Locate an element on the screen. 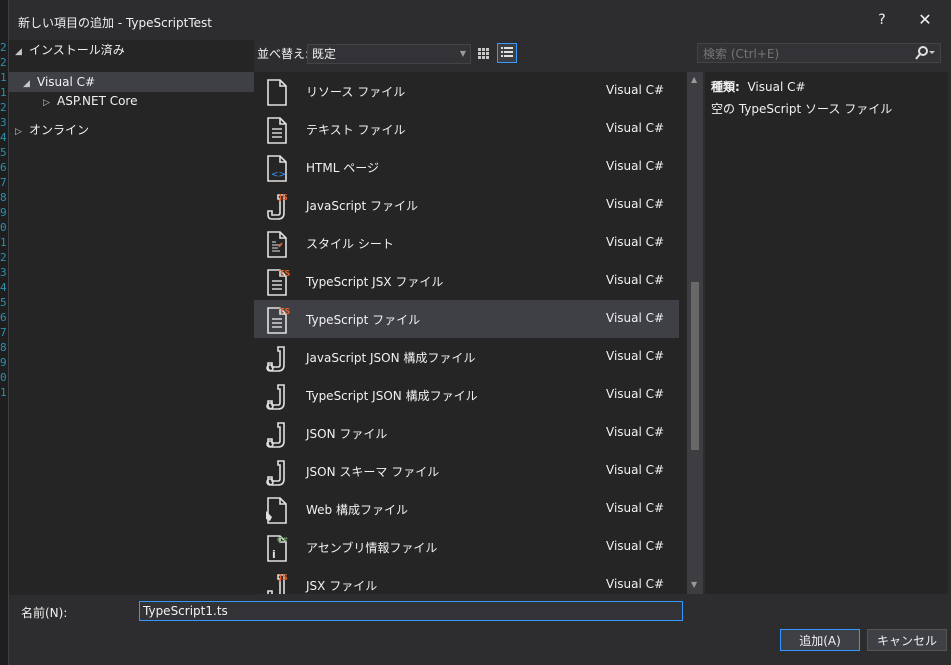 Image resolution: width=951 pixels, height=665 pixels. details-type: 種類: Visual C# is located at coordinates (758, 86).